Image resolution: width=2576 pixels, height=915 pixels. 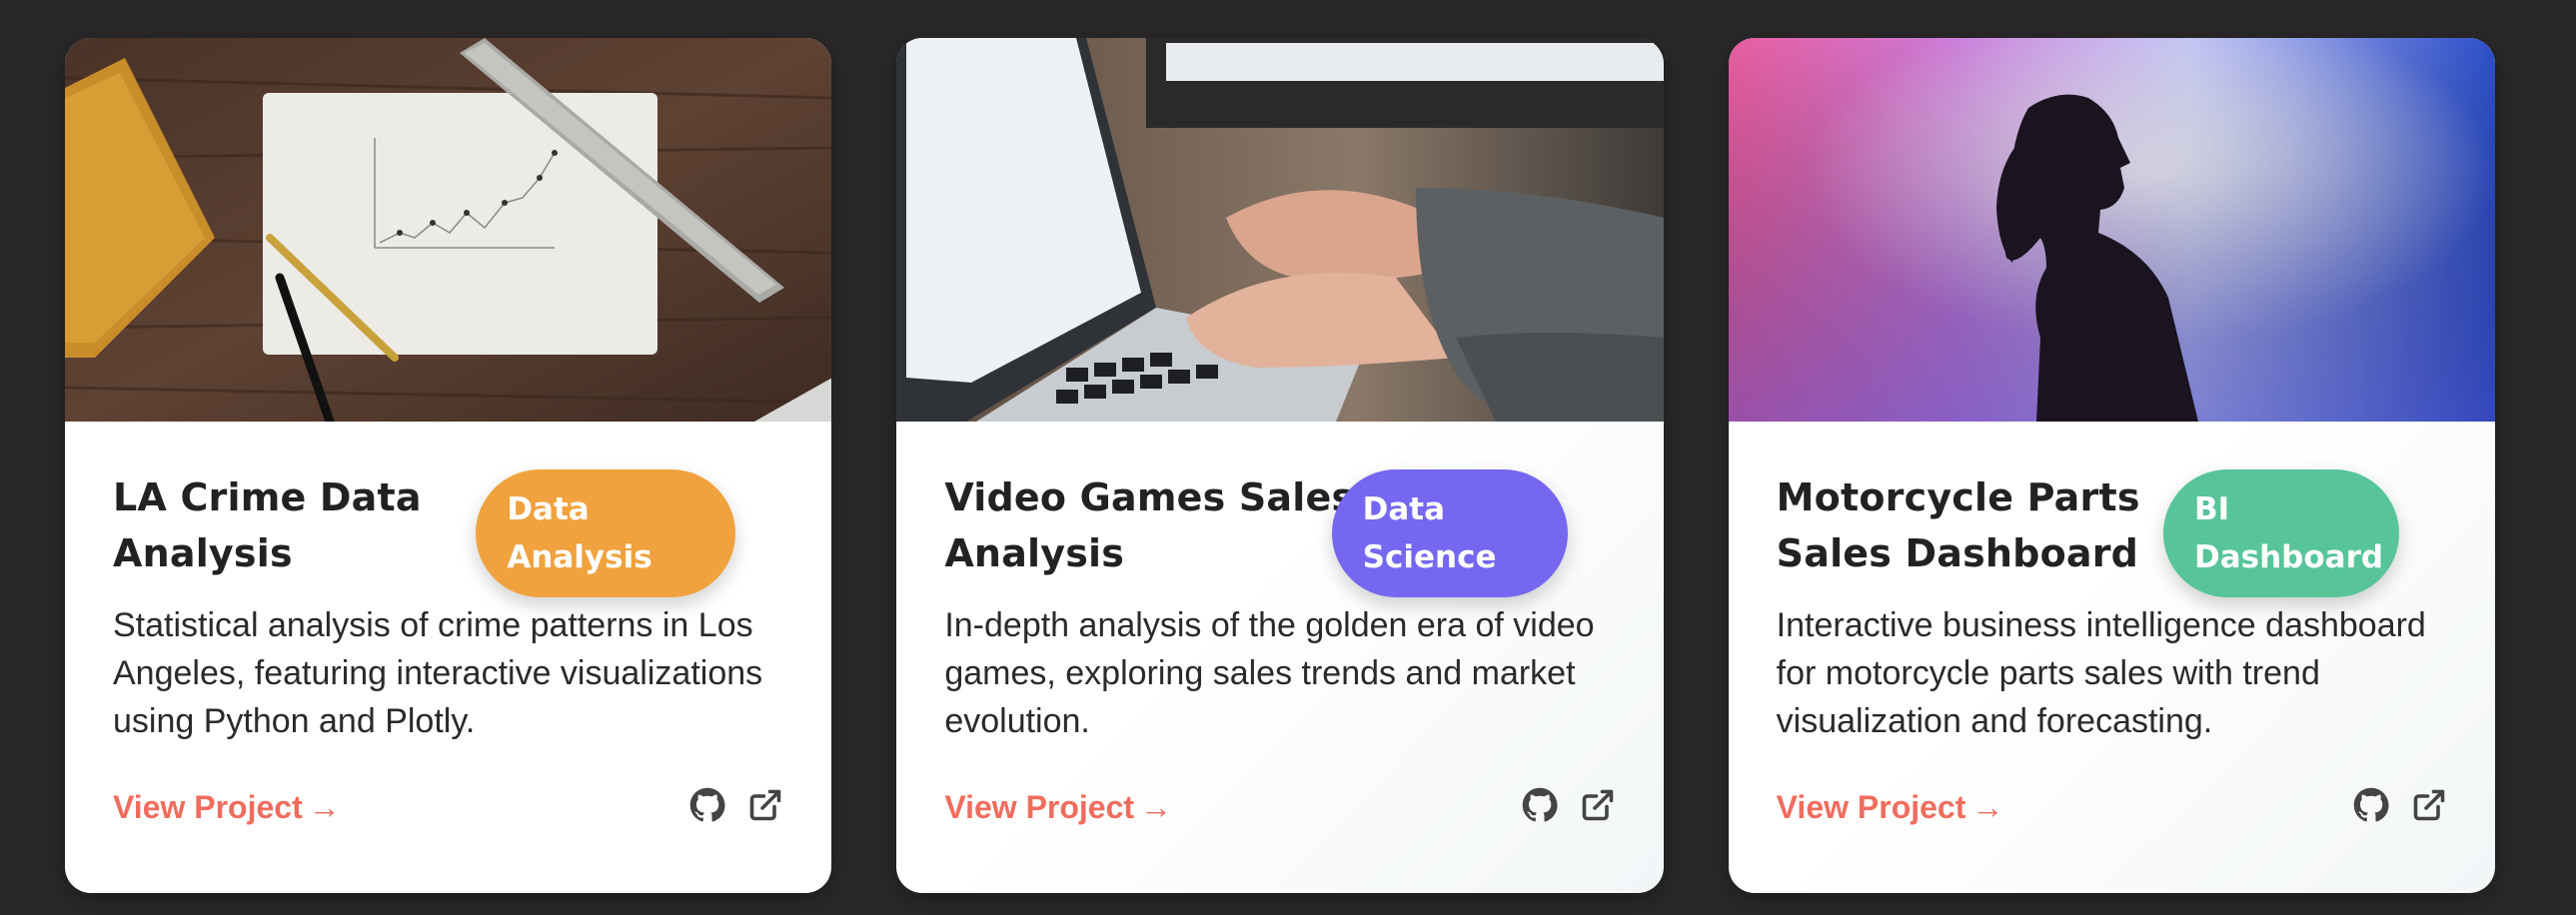 What do you see at coordinates (1280, 230) in the screenshot?
I see `project-thumbnail-laptop` at bounding box center [1280, 230].